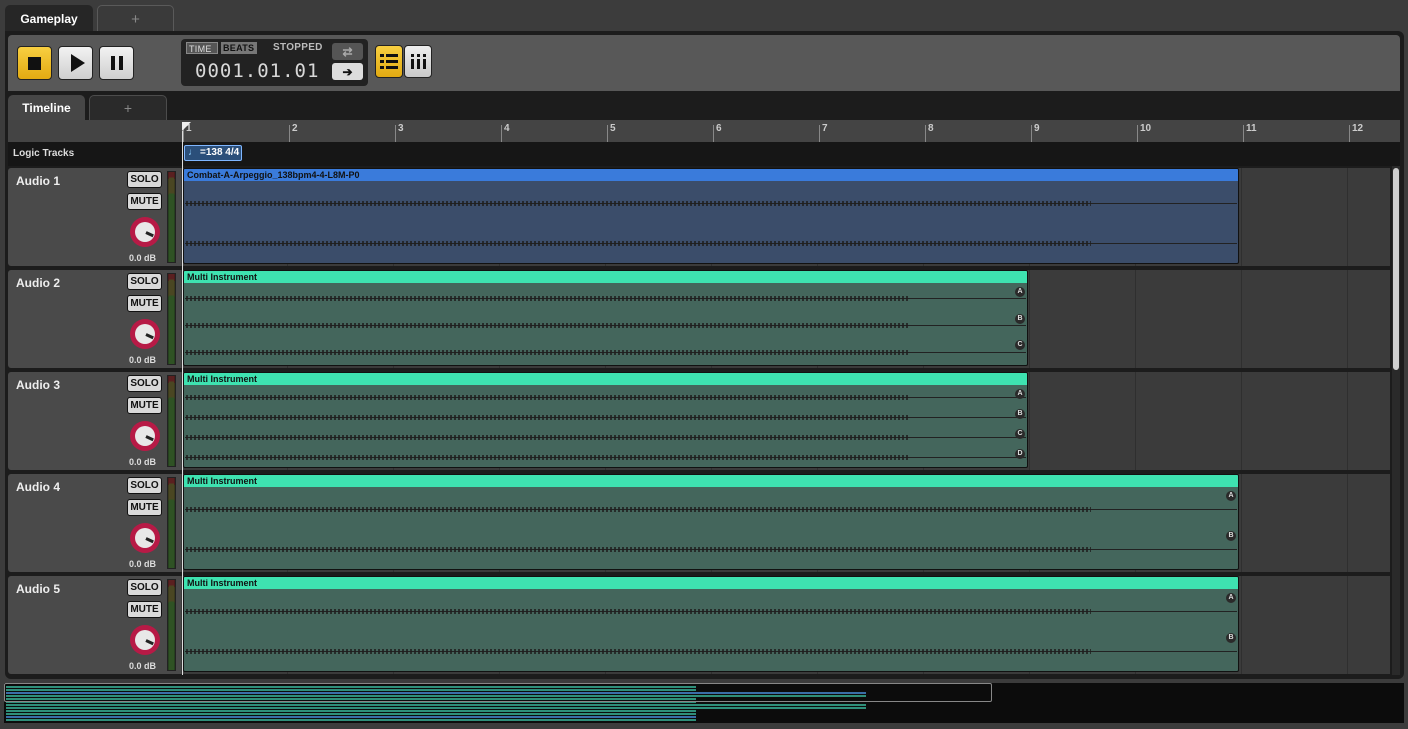  What do you see at coordinates (1020, 454) in the screenshot?
I see `channel-label: D` at bounding box center [1020, 454].